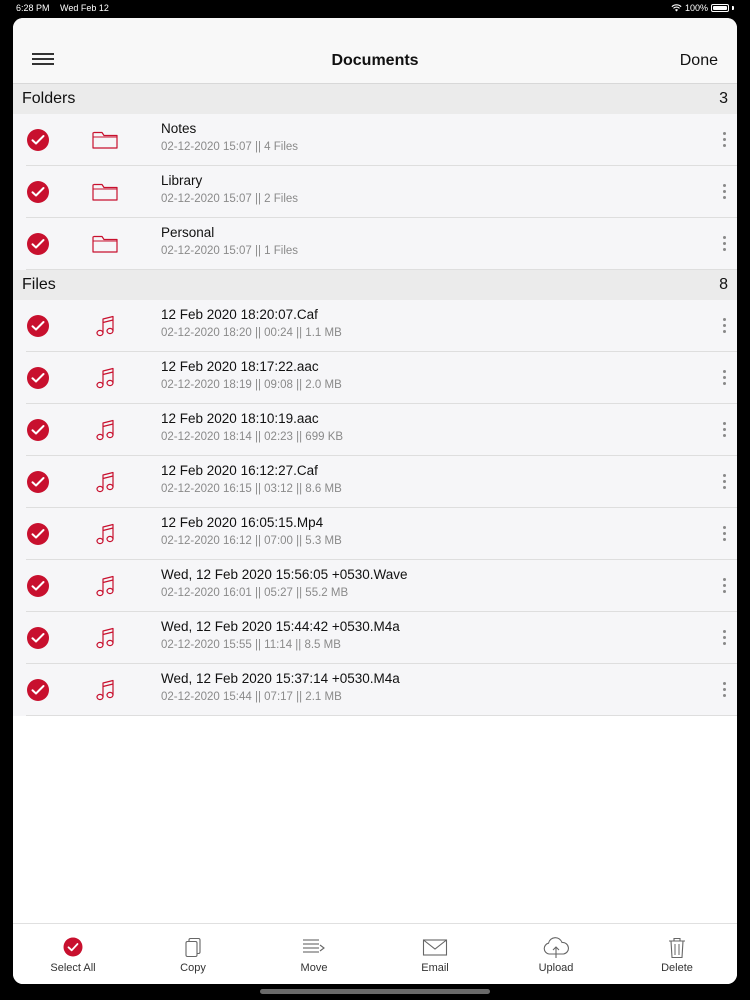 The height and width of the screenshot is (1000, 750). I want to click on files-section-header: Files 8, so click(375, 285).